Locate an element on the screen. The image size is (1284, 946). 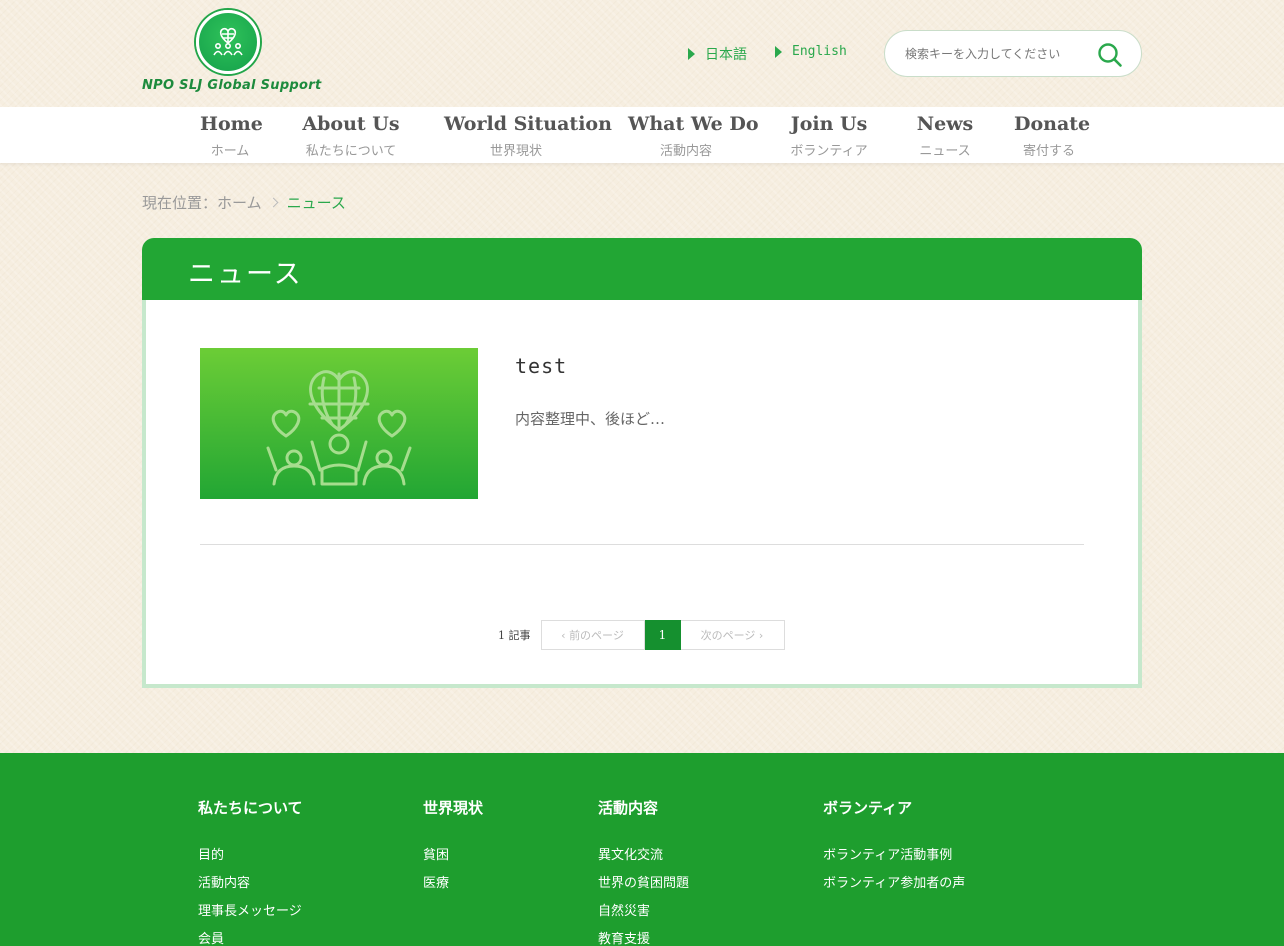
language-english-link: English is located at coordinates (811, 51).